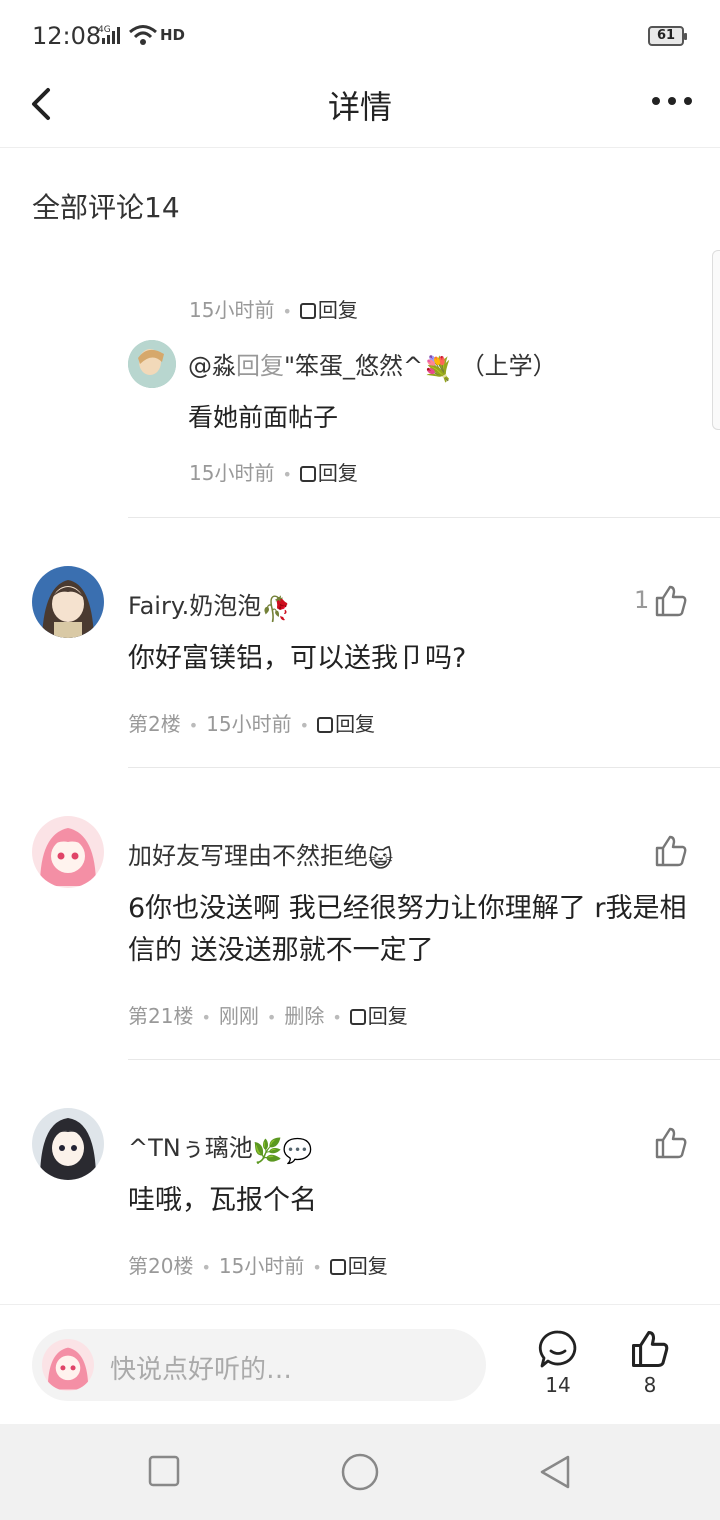 This screenshot has height=1520, width=720. Describe the element at coordinates (381, 859) in the screenshot. I see `cat-emoji: 😺` at that location.